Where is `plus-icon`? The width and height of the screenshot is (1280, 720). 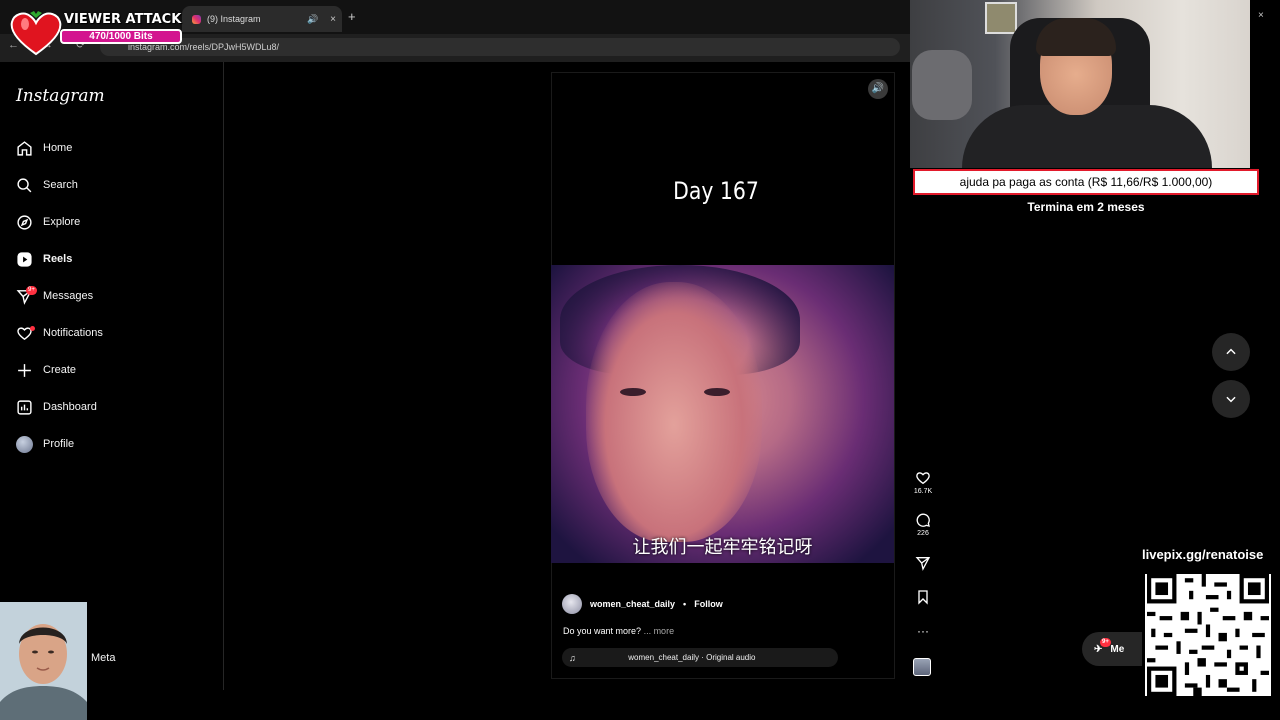
plus-icon is located at coordinates (24, 370).